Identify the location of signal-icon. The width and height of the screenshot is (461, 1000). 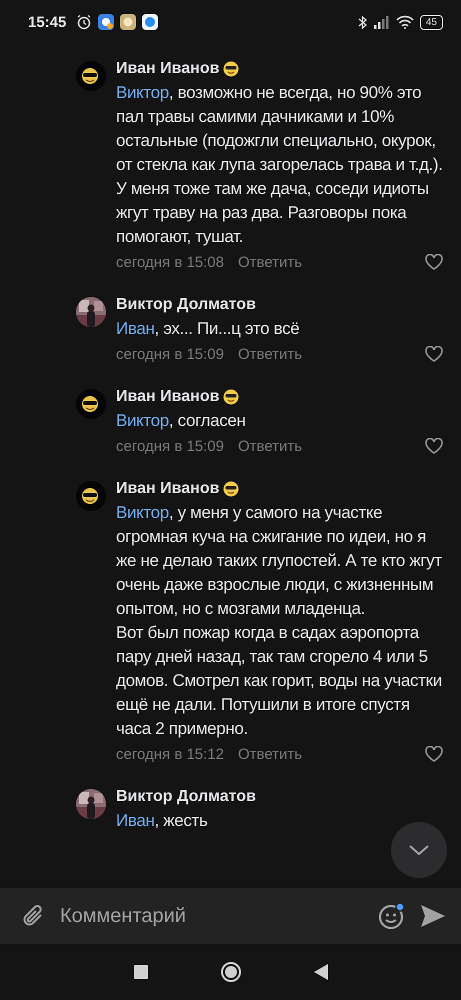
(382, 22).